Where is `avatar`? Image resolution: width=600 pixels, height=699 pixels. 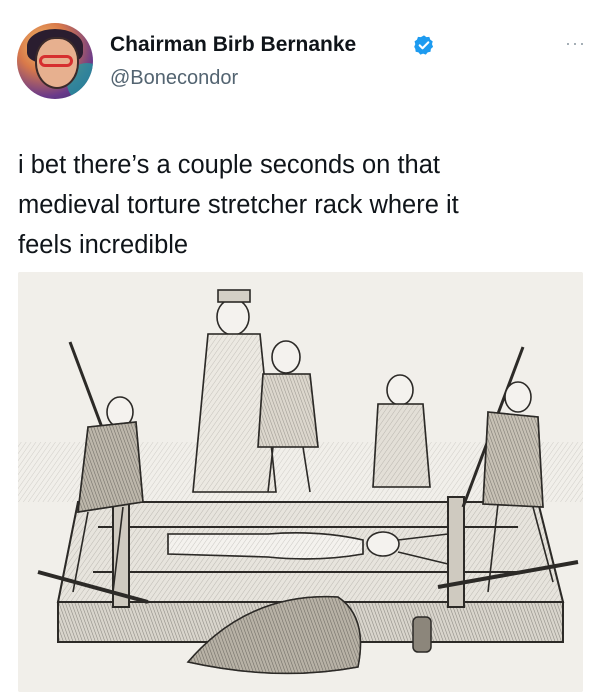
avatar is located at coordinates (55, 61).